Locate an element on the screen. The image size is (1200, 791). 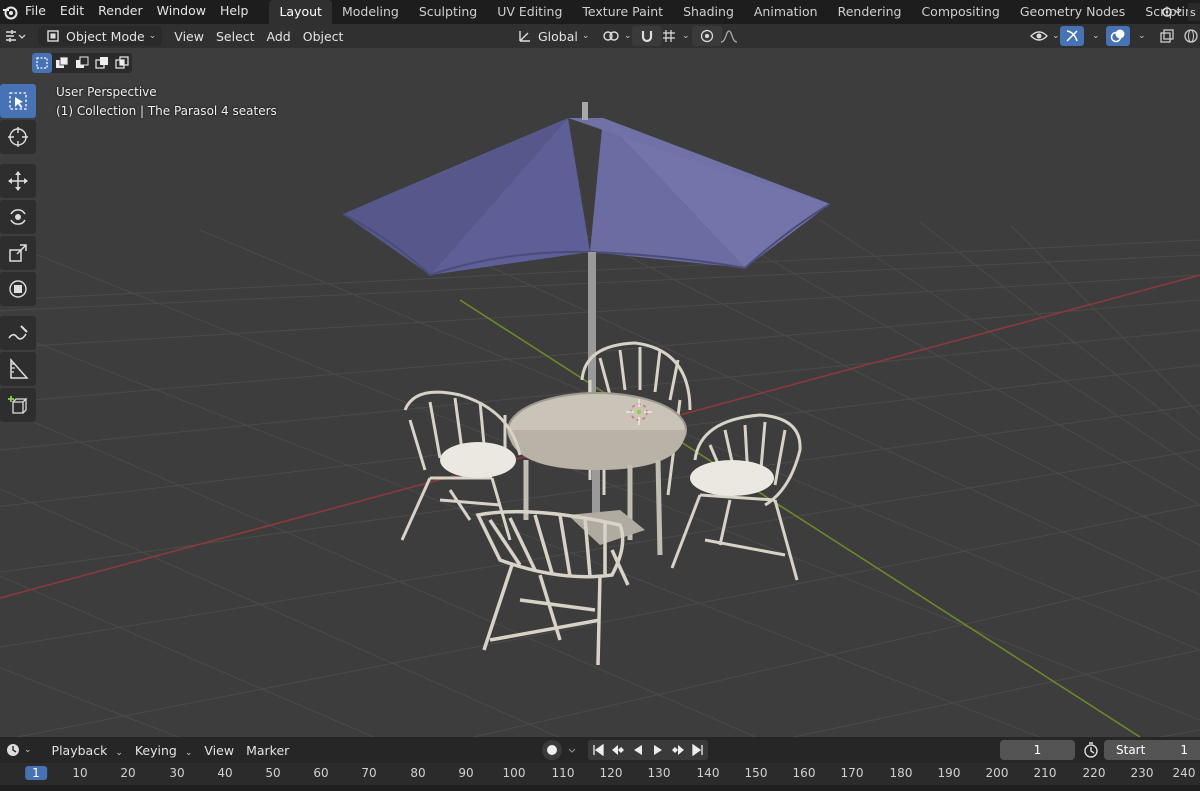
select-intersect-icon is located at coordinates (122, 63).